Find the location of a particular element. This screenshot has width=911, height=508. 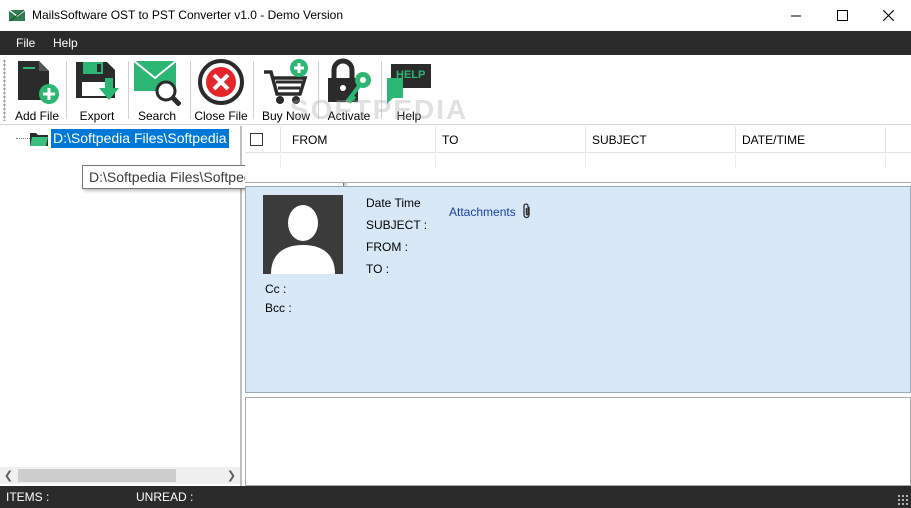

search-button: Search is located at coordinates (157, 90).